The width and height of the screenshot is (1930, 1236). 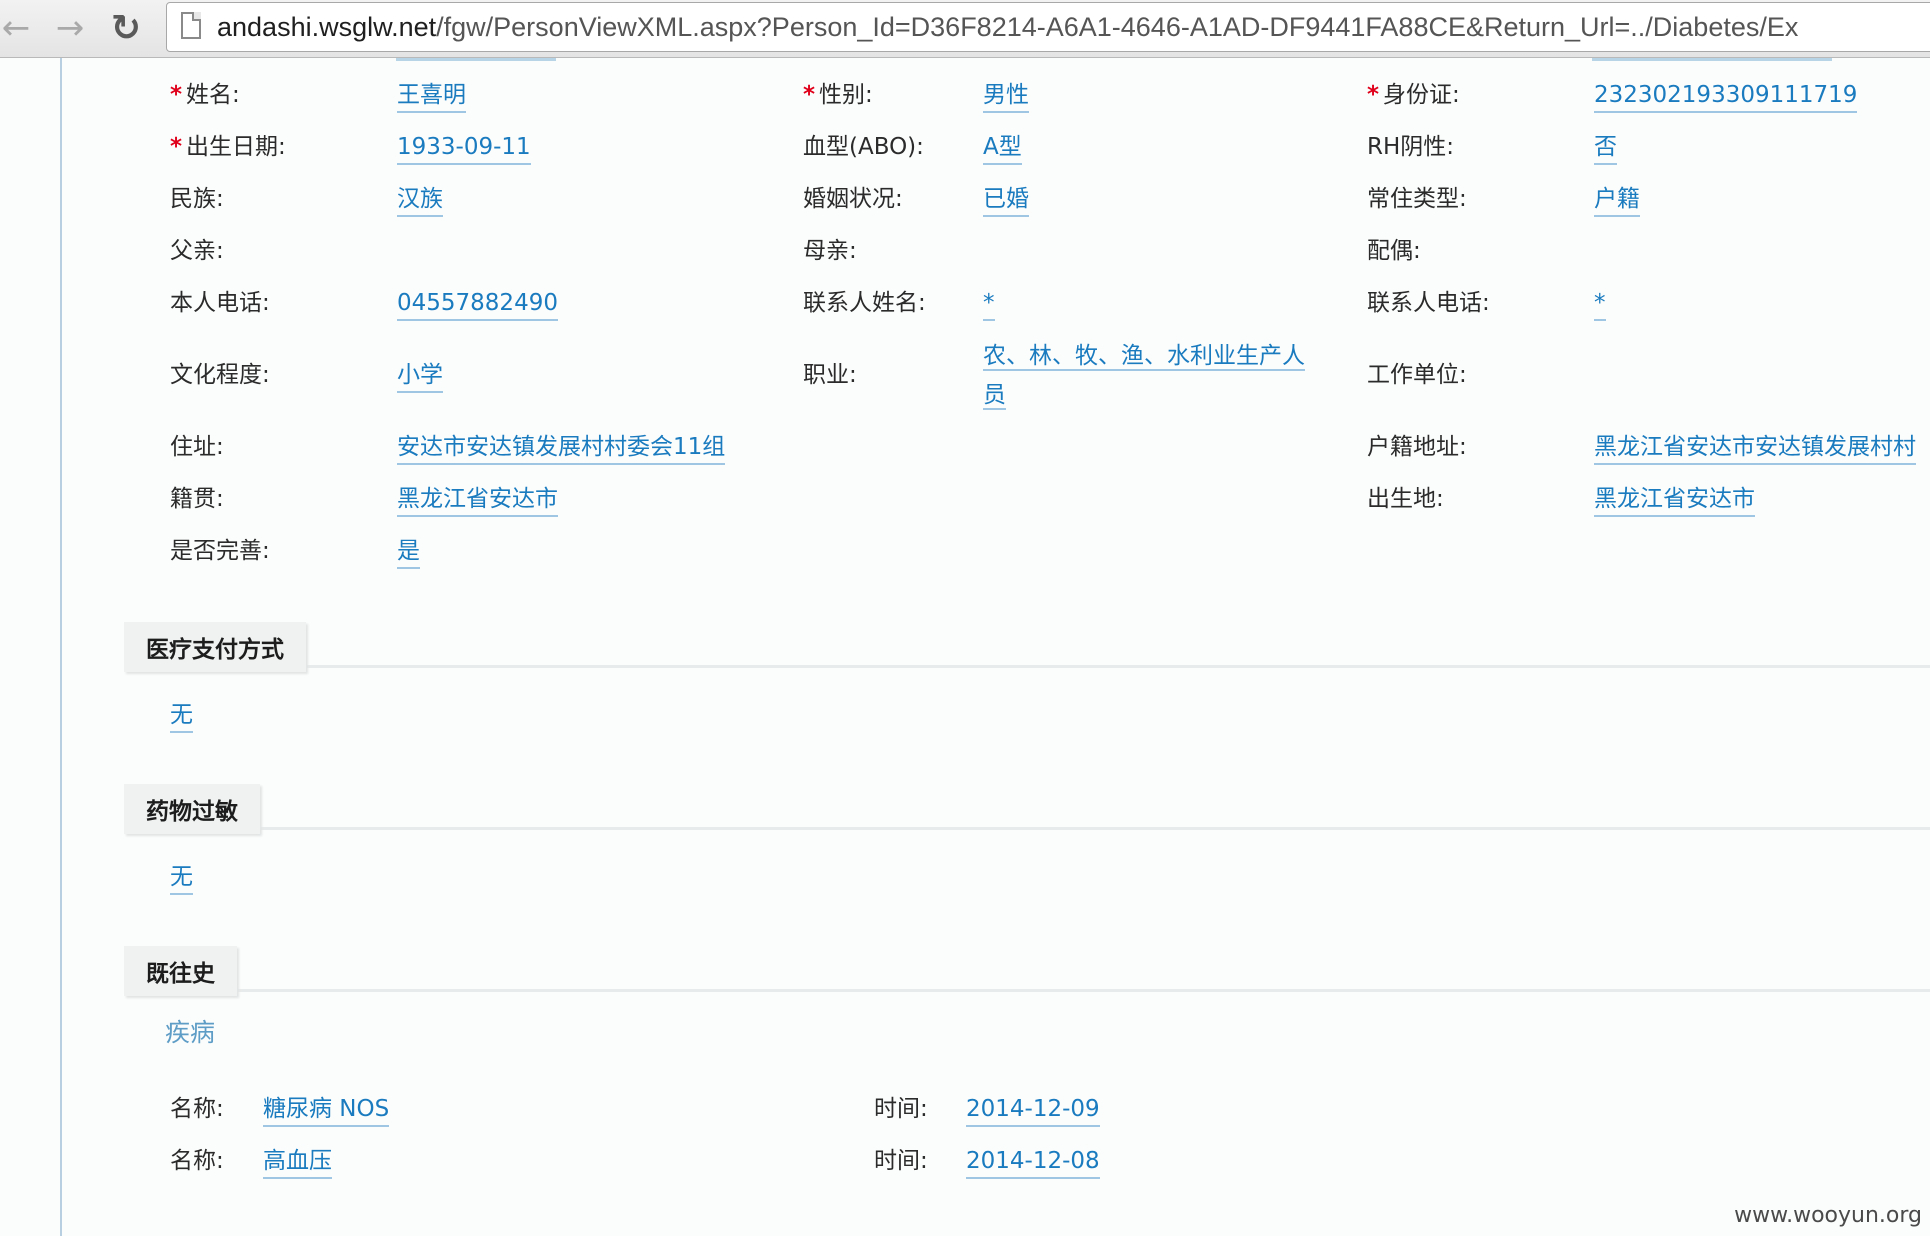 What do you see at coordinates (1151, 376) in the screenshot?
I see `occupation-value: 农、林、牧、渔、水利业生产人员` at bounding box center [1151, 376].